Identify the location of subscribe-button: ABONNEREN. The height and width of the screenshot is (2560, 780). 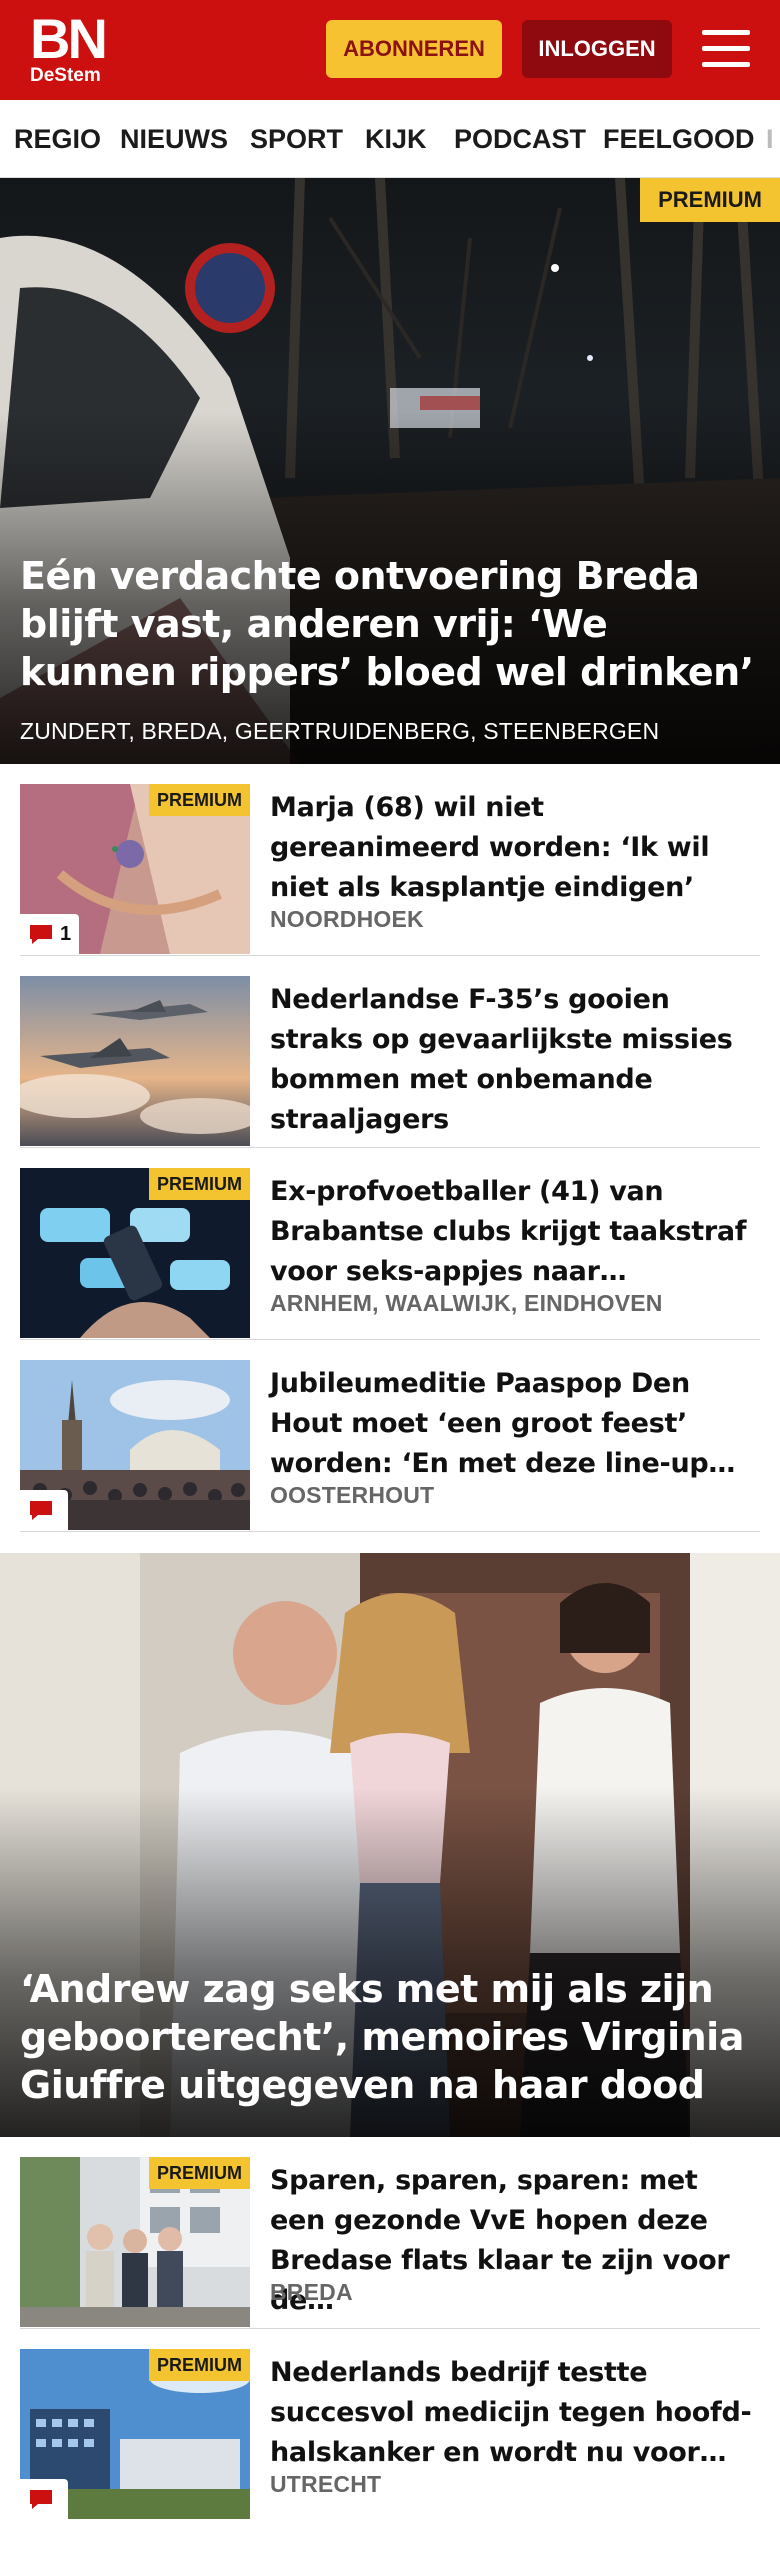
(414, 49).